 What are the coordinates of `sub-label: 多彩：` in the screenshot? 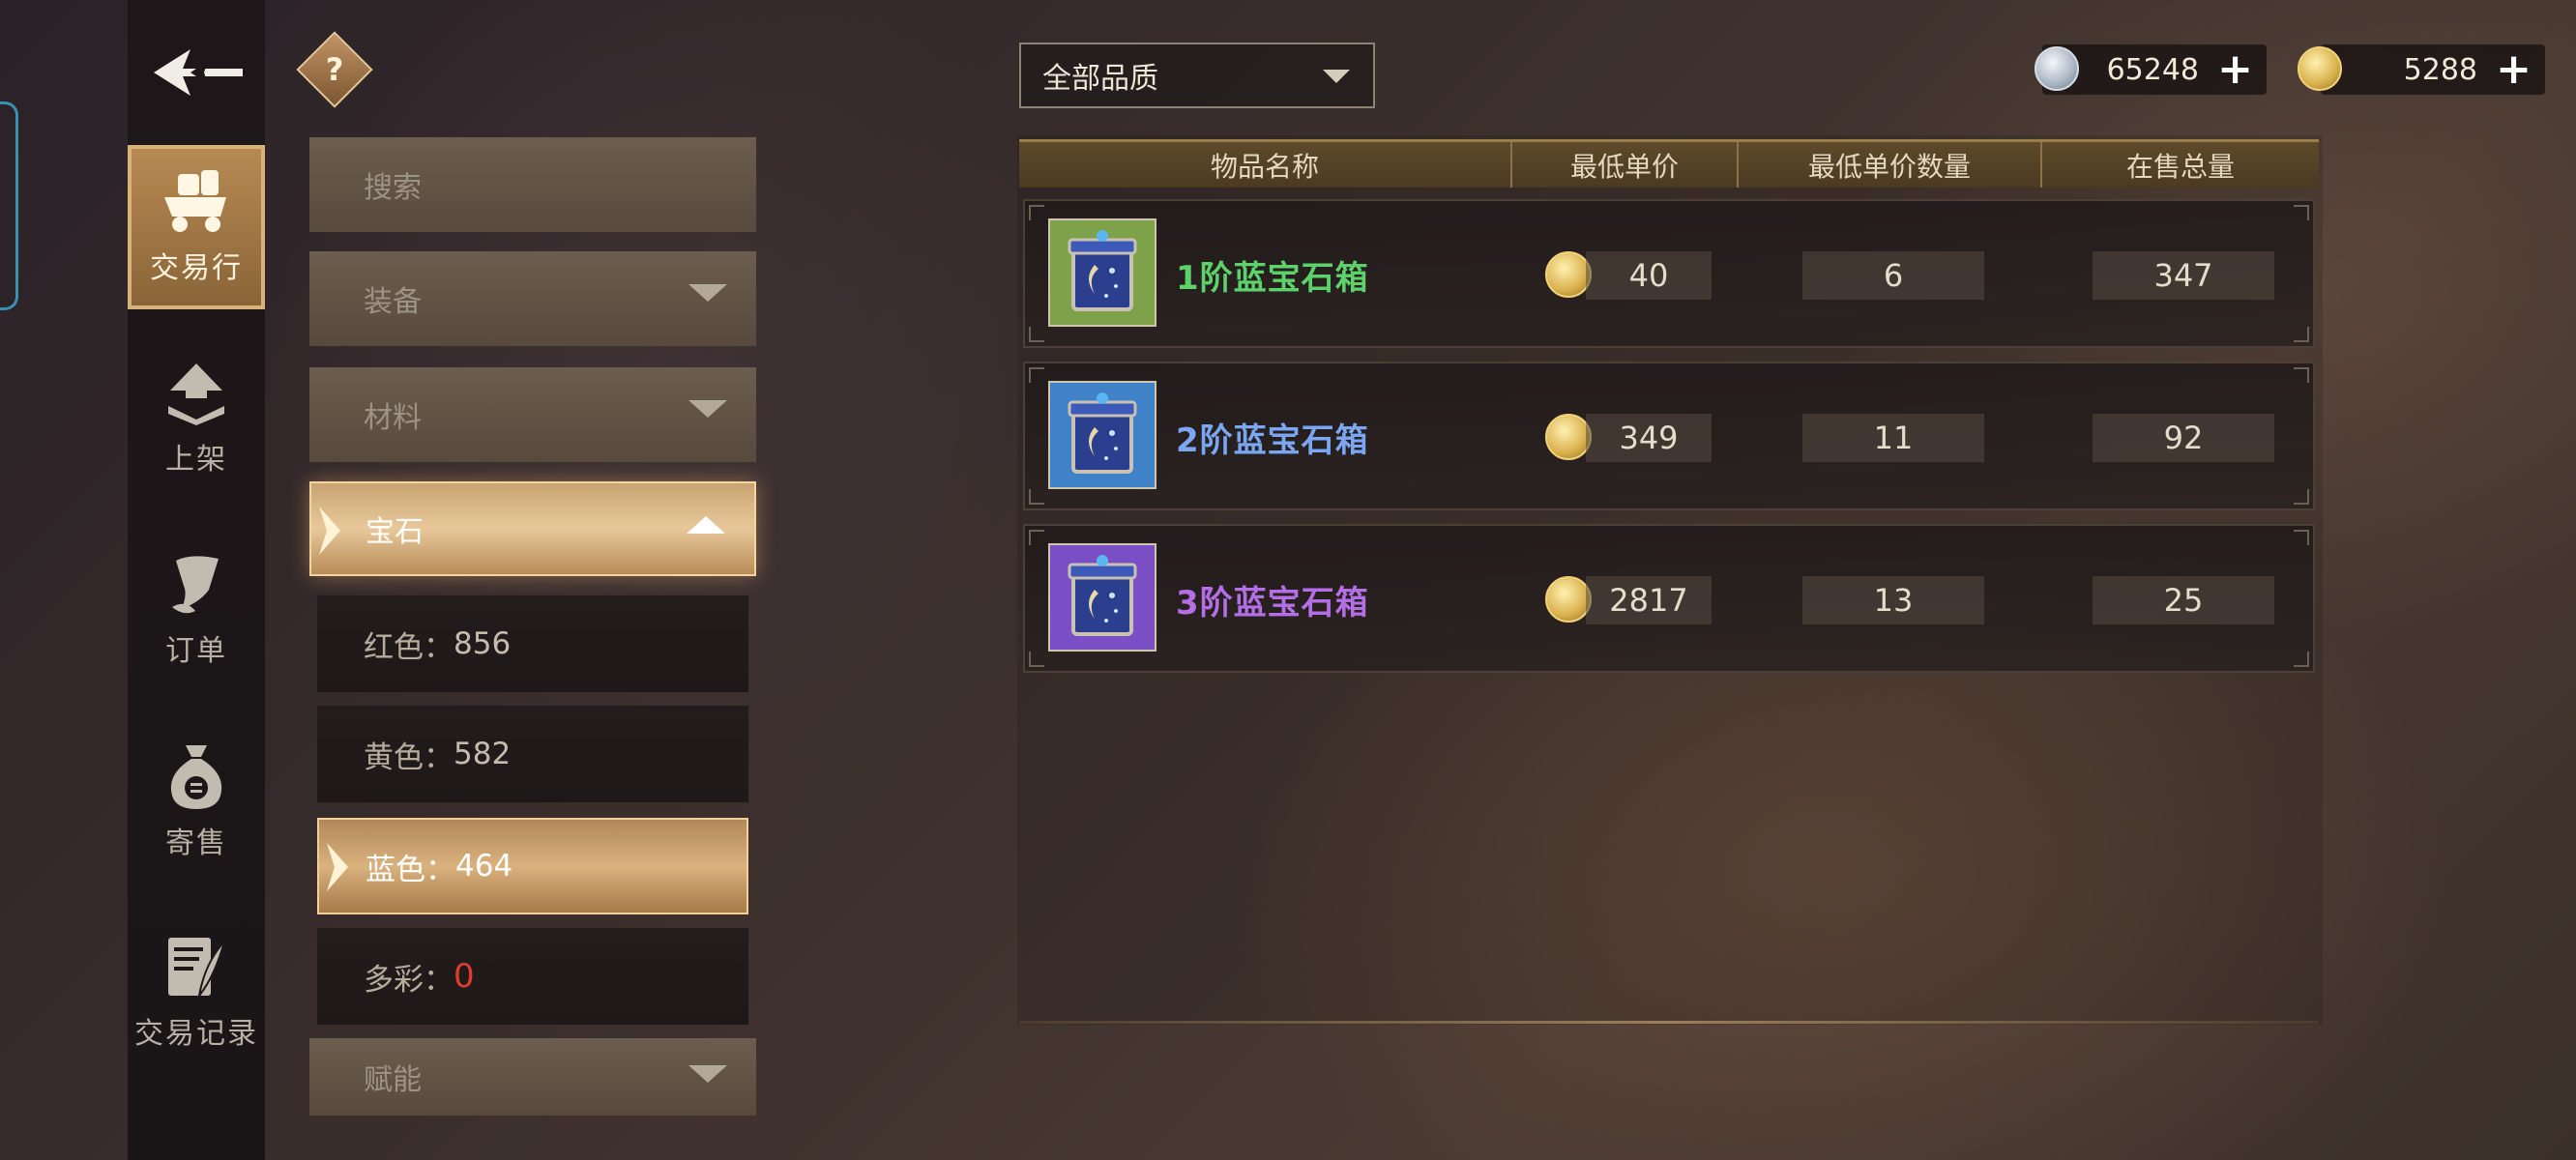 It's located at (409, 980).